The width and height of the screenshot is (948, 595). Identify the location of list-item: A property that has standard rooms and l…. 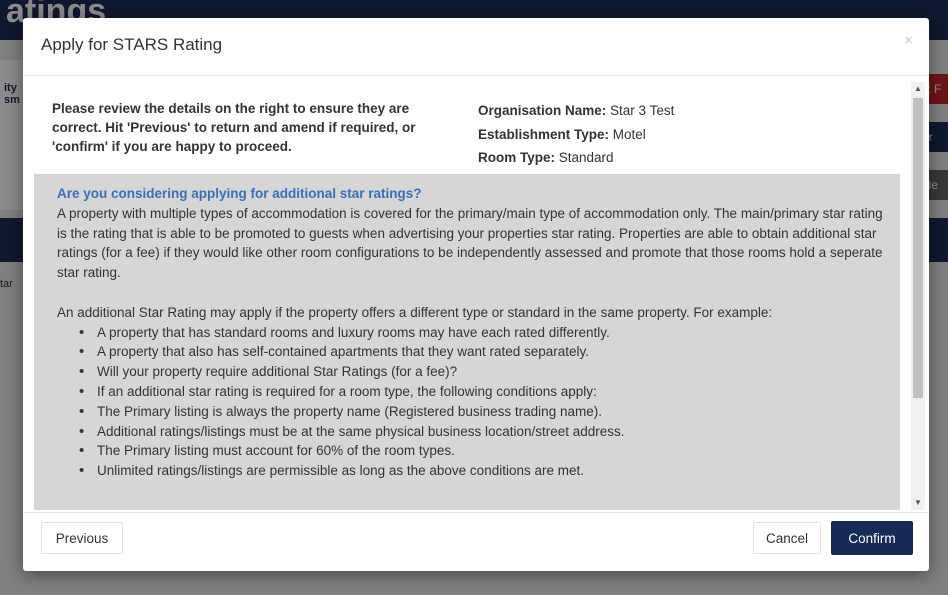
(488, 333).